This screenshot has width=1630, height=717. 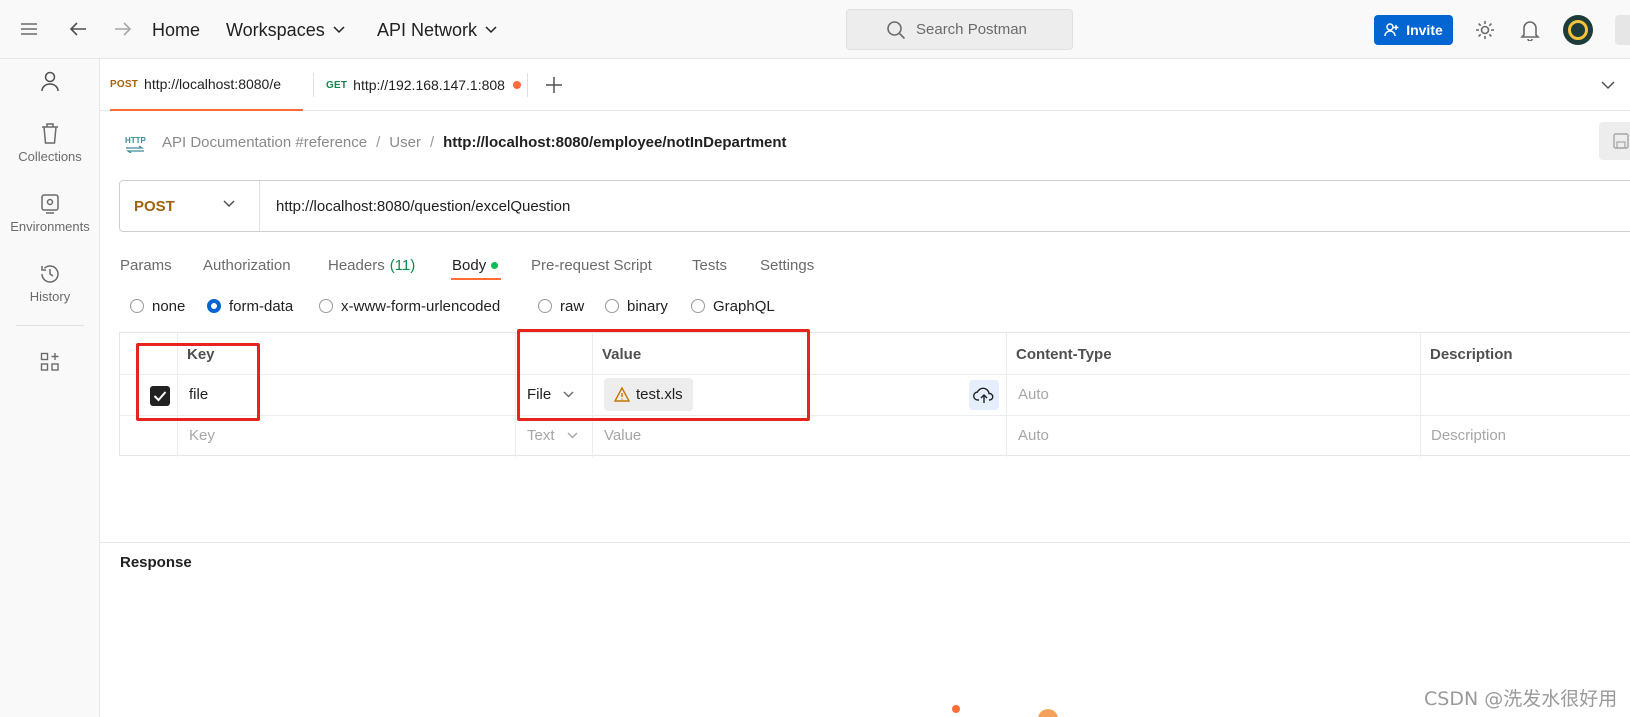 I want to click on radio-none: none, so click(x=157, y=306).